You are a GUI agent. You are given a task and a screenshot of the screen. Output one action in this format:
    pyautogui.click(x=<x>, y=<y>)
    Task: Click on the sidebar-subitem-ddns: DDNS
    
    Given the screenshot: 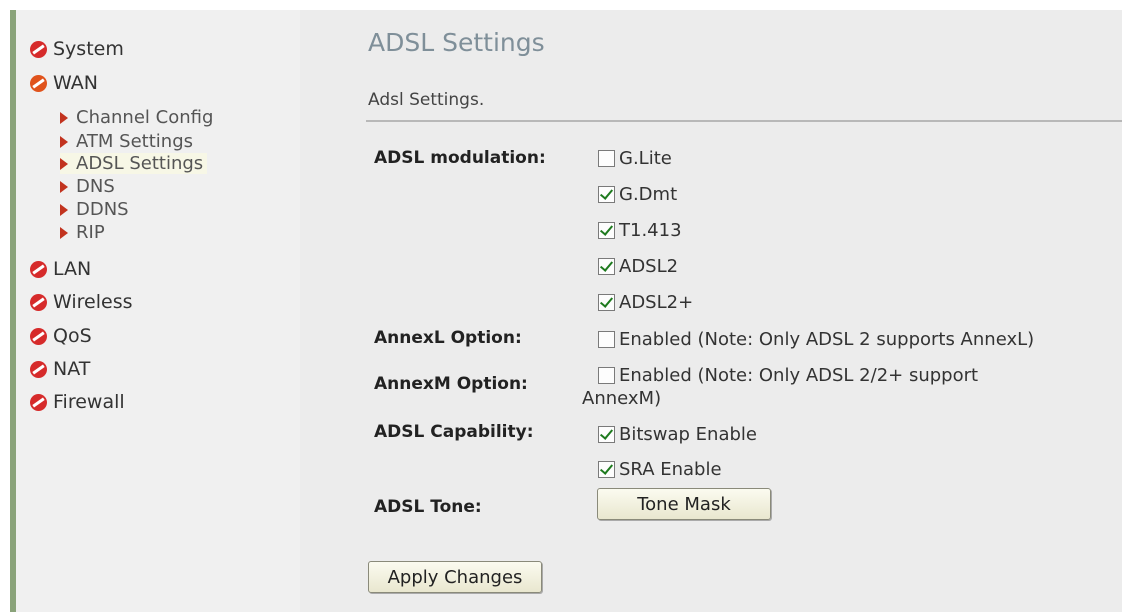 What is the action you would take?
    pyautogui.click(x=94, y=209)
    